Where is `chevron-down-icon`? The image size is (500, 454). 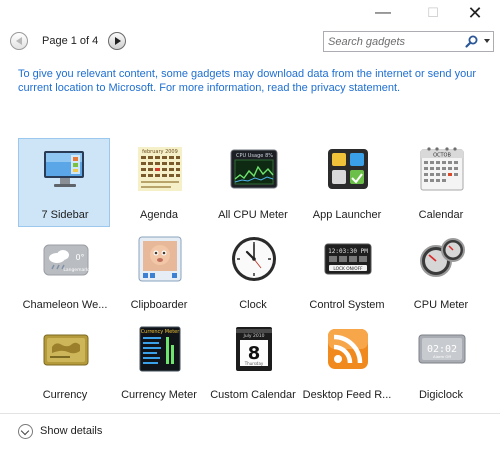 chevron-down-icon is located at coordinates (25, 431).